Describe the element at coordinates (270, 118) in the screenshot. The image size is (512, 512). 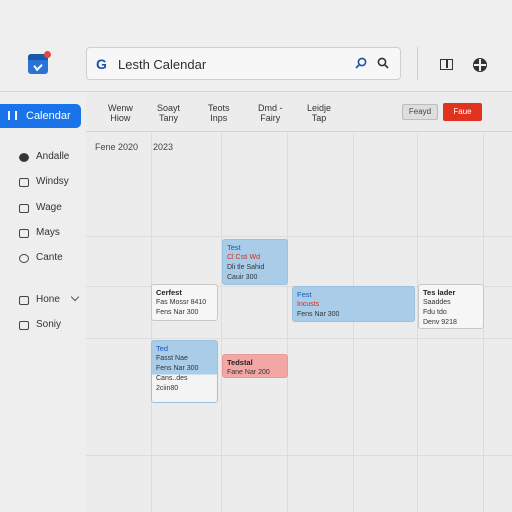
I see `tab-label-bottom: Fairy` at that location.